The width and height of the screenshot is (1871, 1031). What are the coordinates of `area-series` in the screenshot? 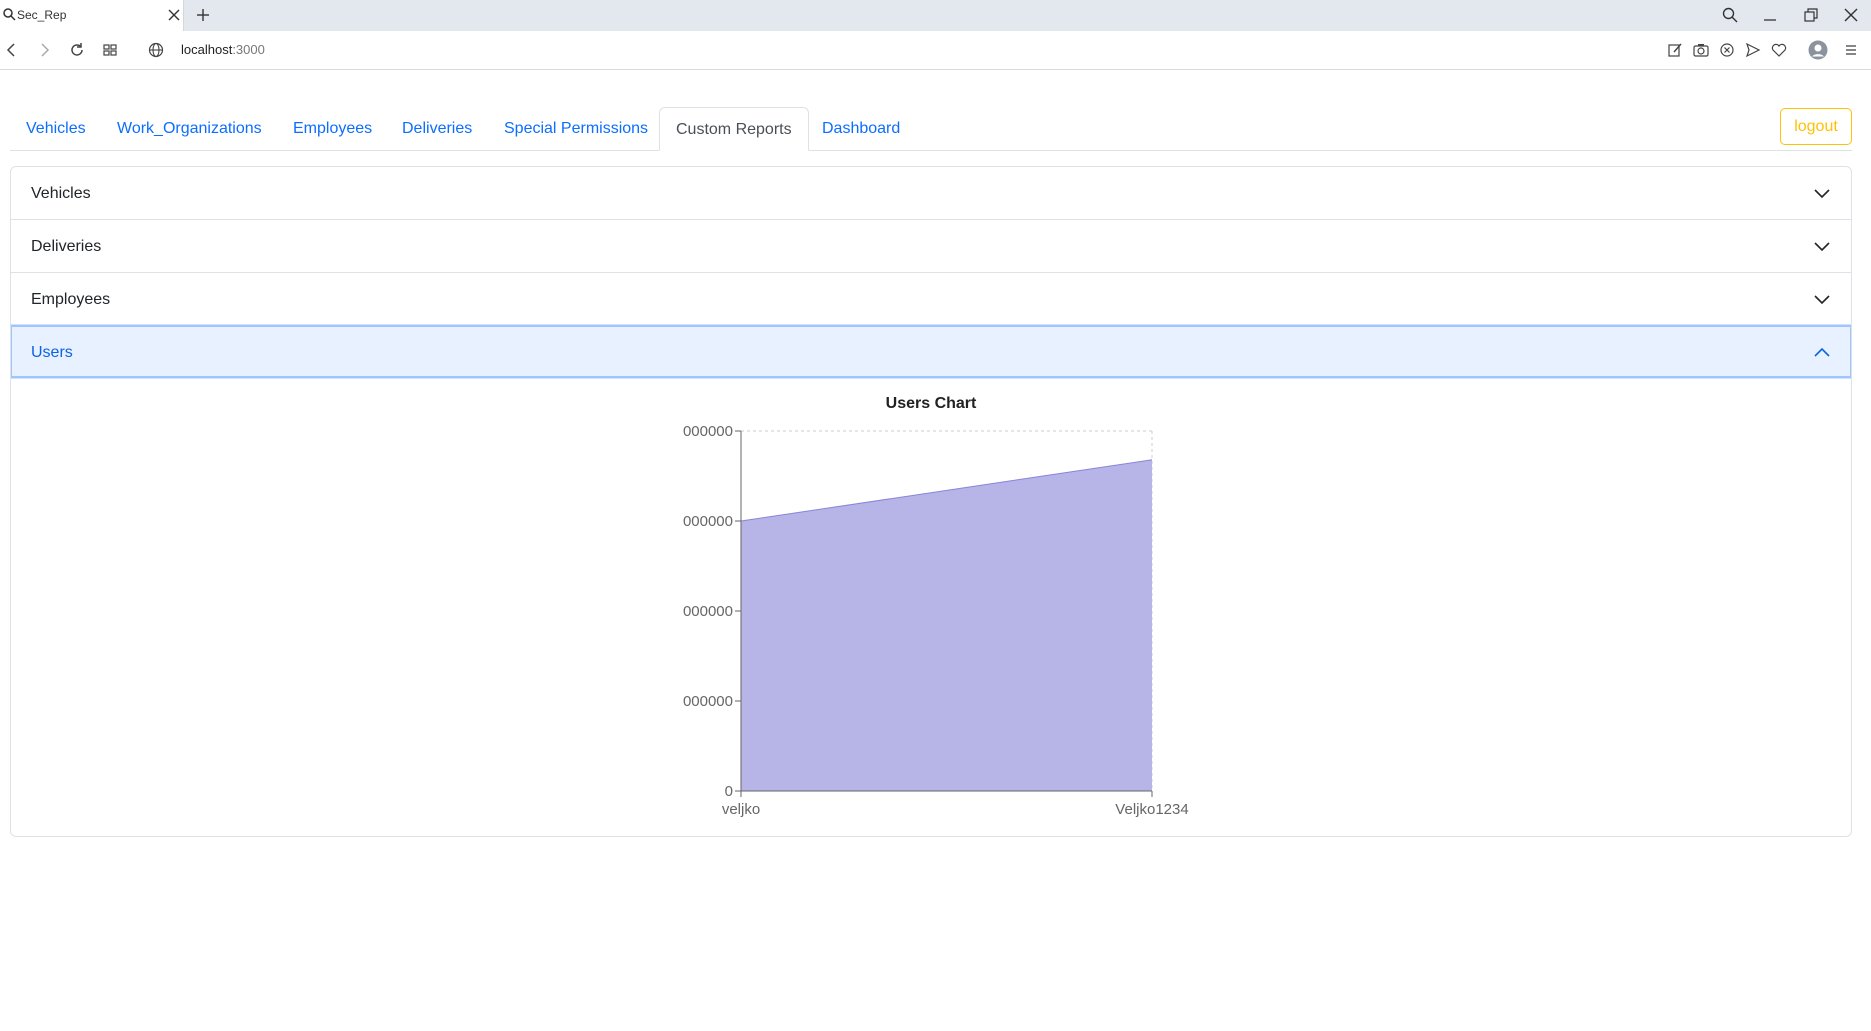 It's located at (946, 625).